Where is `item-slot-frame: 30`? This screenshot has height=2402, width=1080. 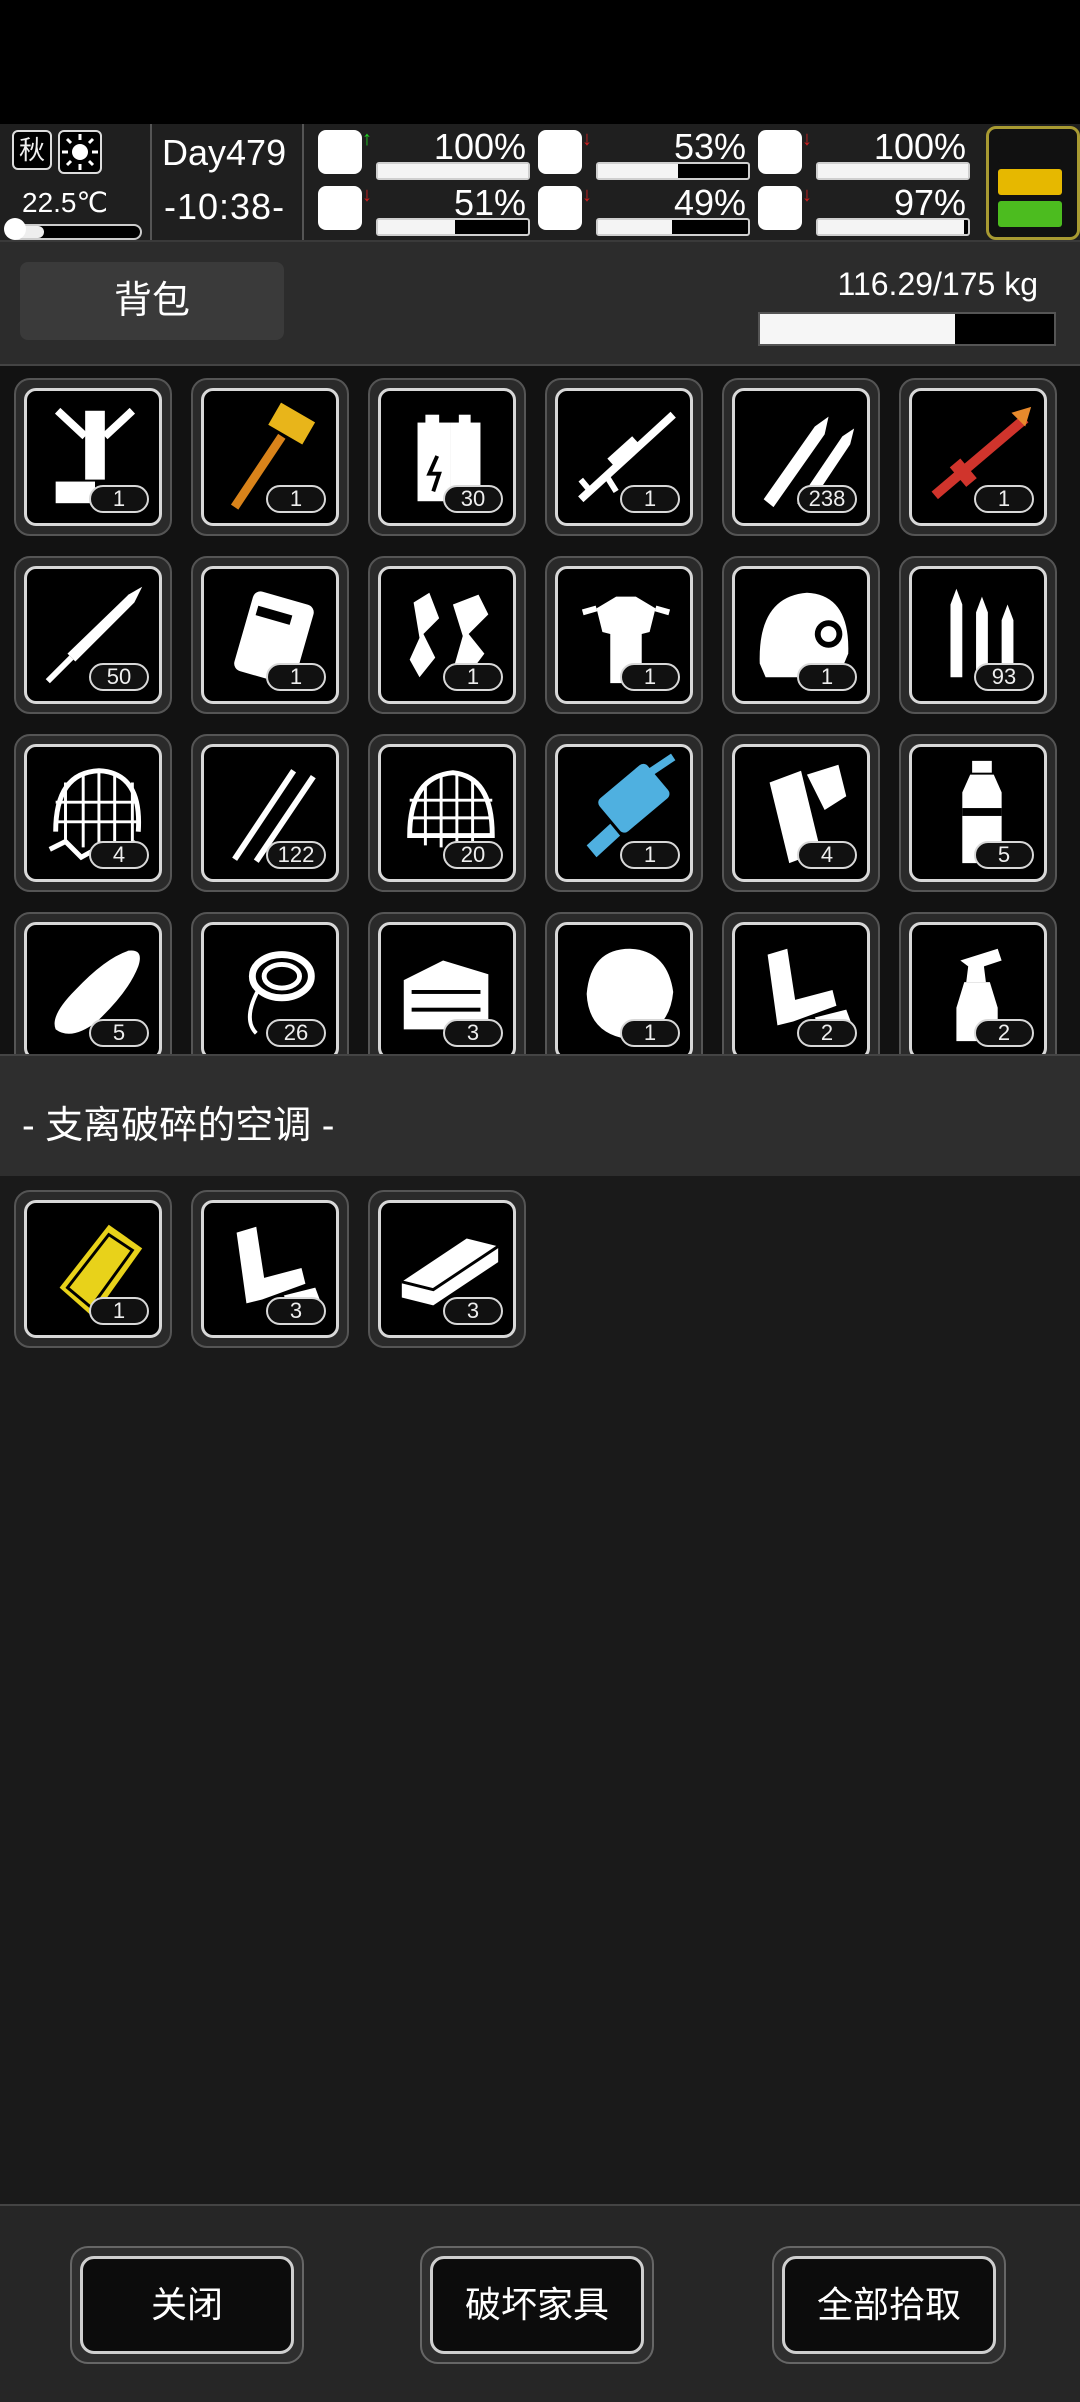
item-slot-frame: 30 is located at coordinates (447, 457).